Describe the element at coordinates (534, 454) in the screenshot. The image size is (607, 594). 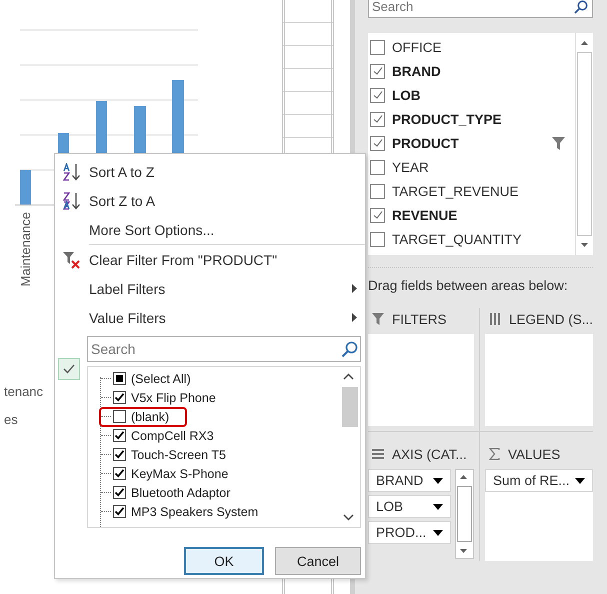
I see `area-title: VALUES` at that location.